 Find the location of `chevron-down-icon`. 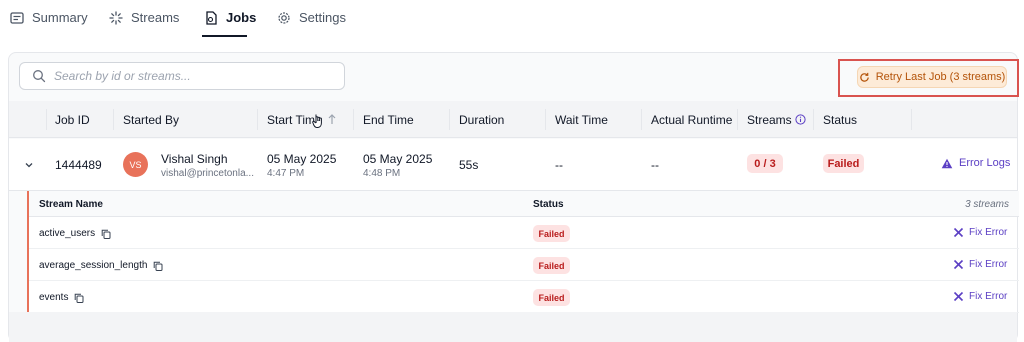

chevron-down-icon is located at coordinates (29, 165).